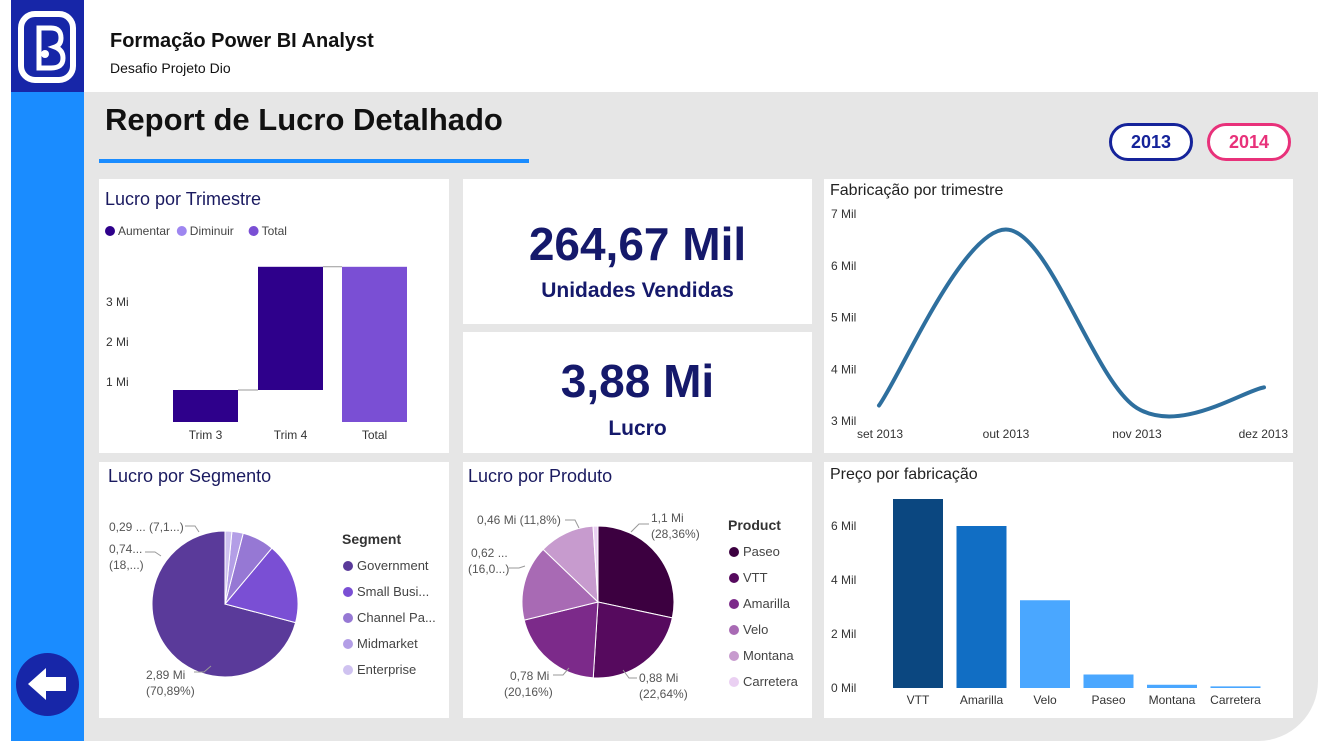 The image size is (1318, 741). Describe the element at coordinates (488, 569) in the screenshot. I see `data-label: (16,0...)` at that location.